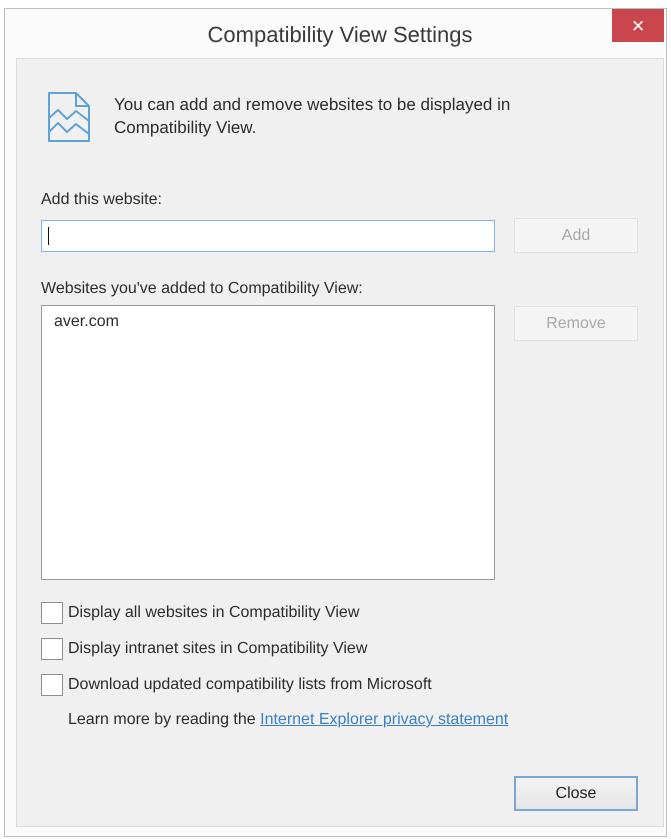 This screenshot has width=671, height=839. I want to click on window-close-button: ×, so click(638, 25).